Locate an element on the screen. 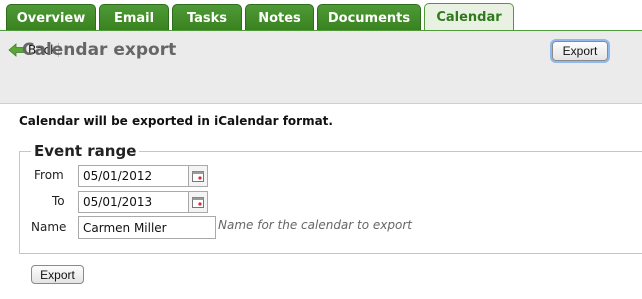  tab-documents: Documents is located at coordinates (369, 17).